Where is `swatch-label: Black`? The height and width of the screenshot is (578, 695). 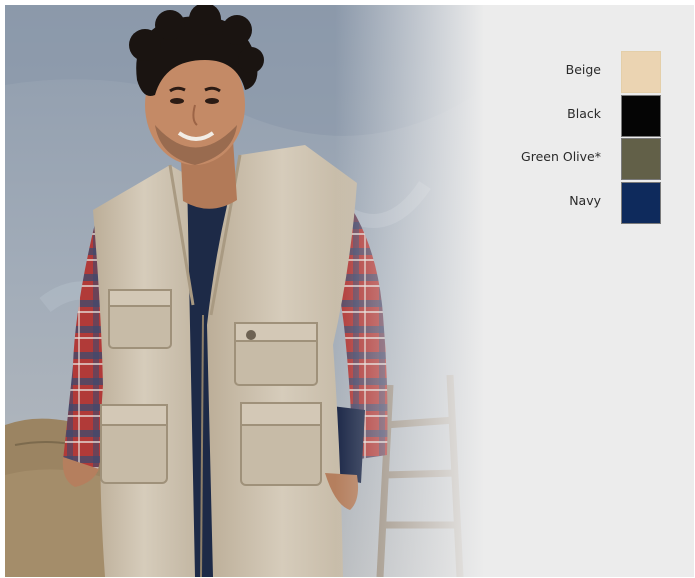
swatch-label: Black is located at coordinates (584, 113).